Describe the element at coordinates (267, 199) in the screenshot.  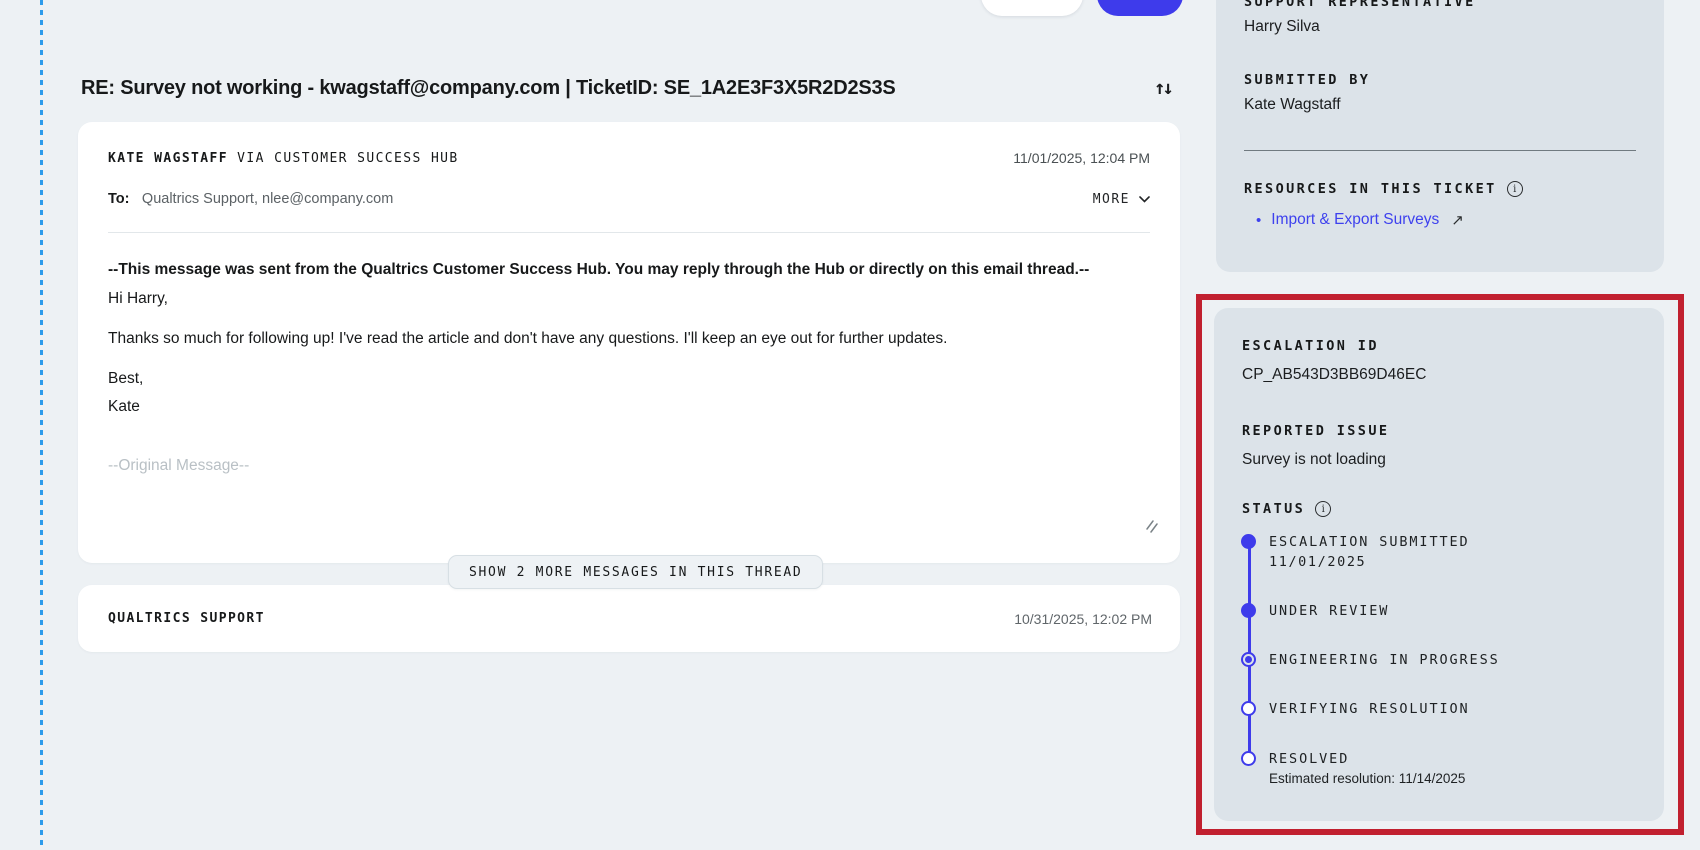
I see `recipients-list: Qualtrics Support, nlee@company.com` at that location.